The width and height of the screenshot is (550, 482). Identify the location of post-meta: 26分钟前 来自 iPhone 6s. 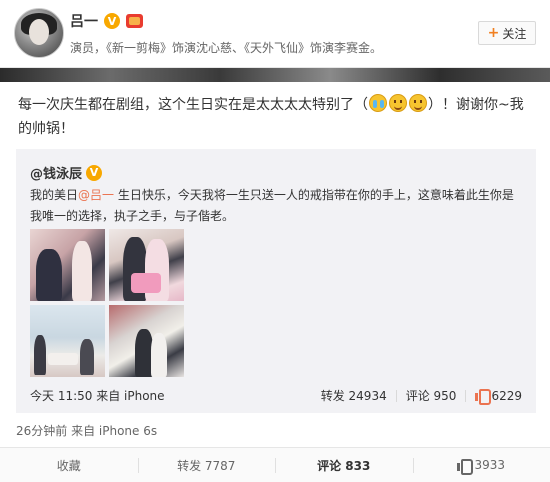
(86, 430).